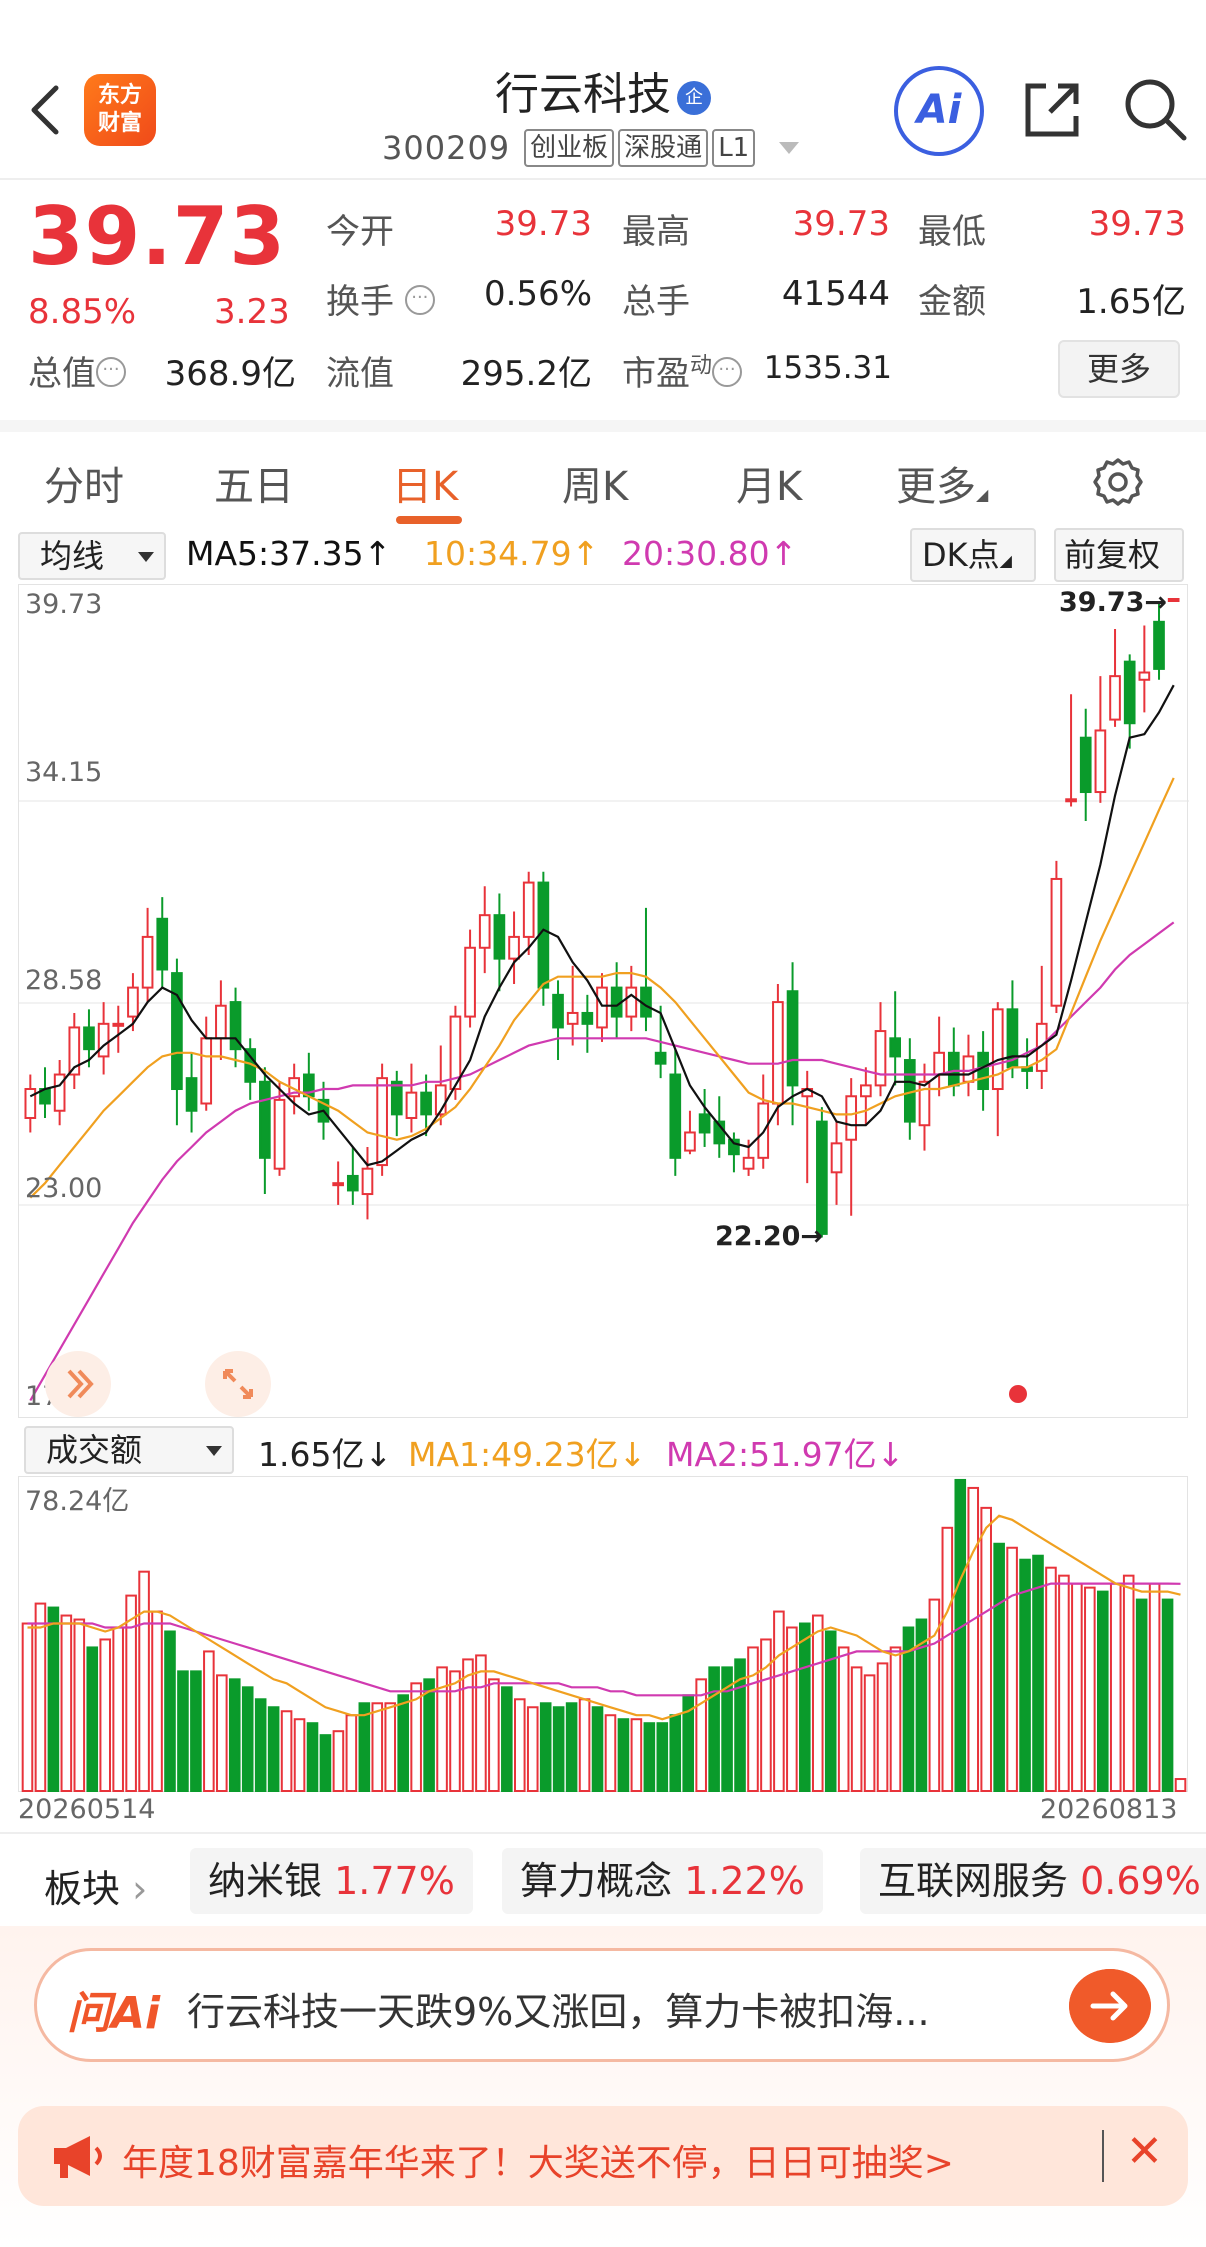 The image size is (1206, 2247). I want to click on volume-svg, so click(604, 1635).